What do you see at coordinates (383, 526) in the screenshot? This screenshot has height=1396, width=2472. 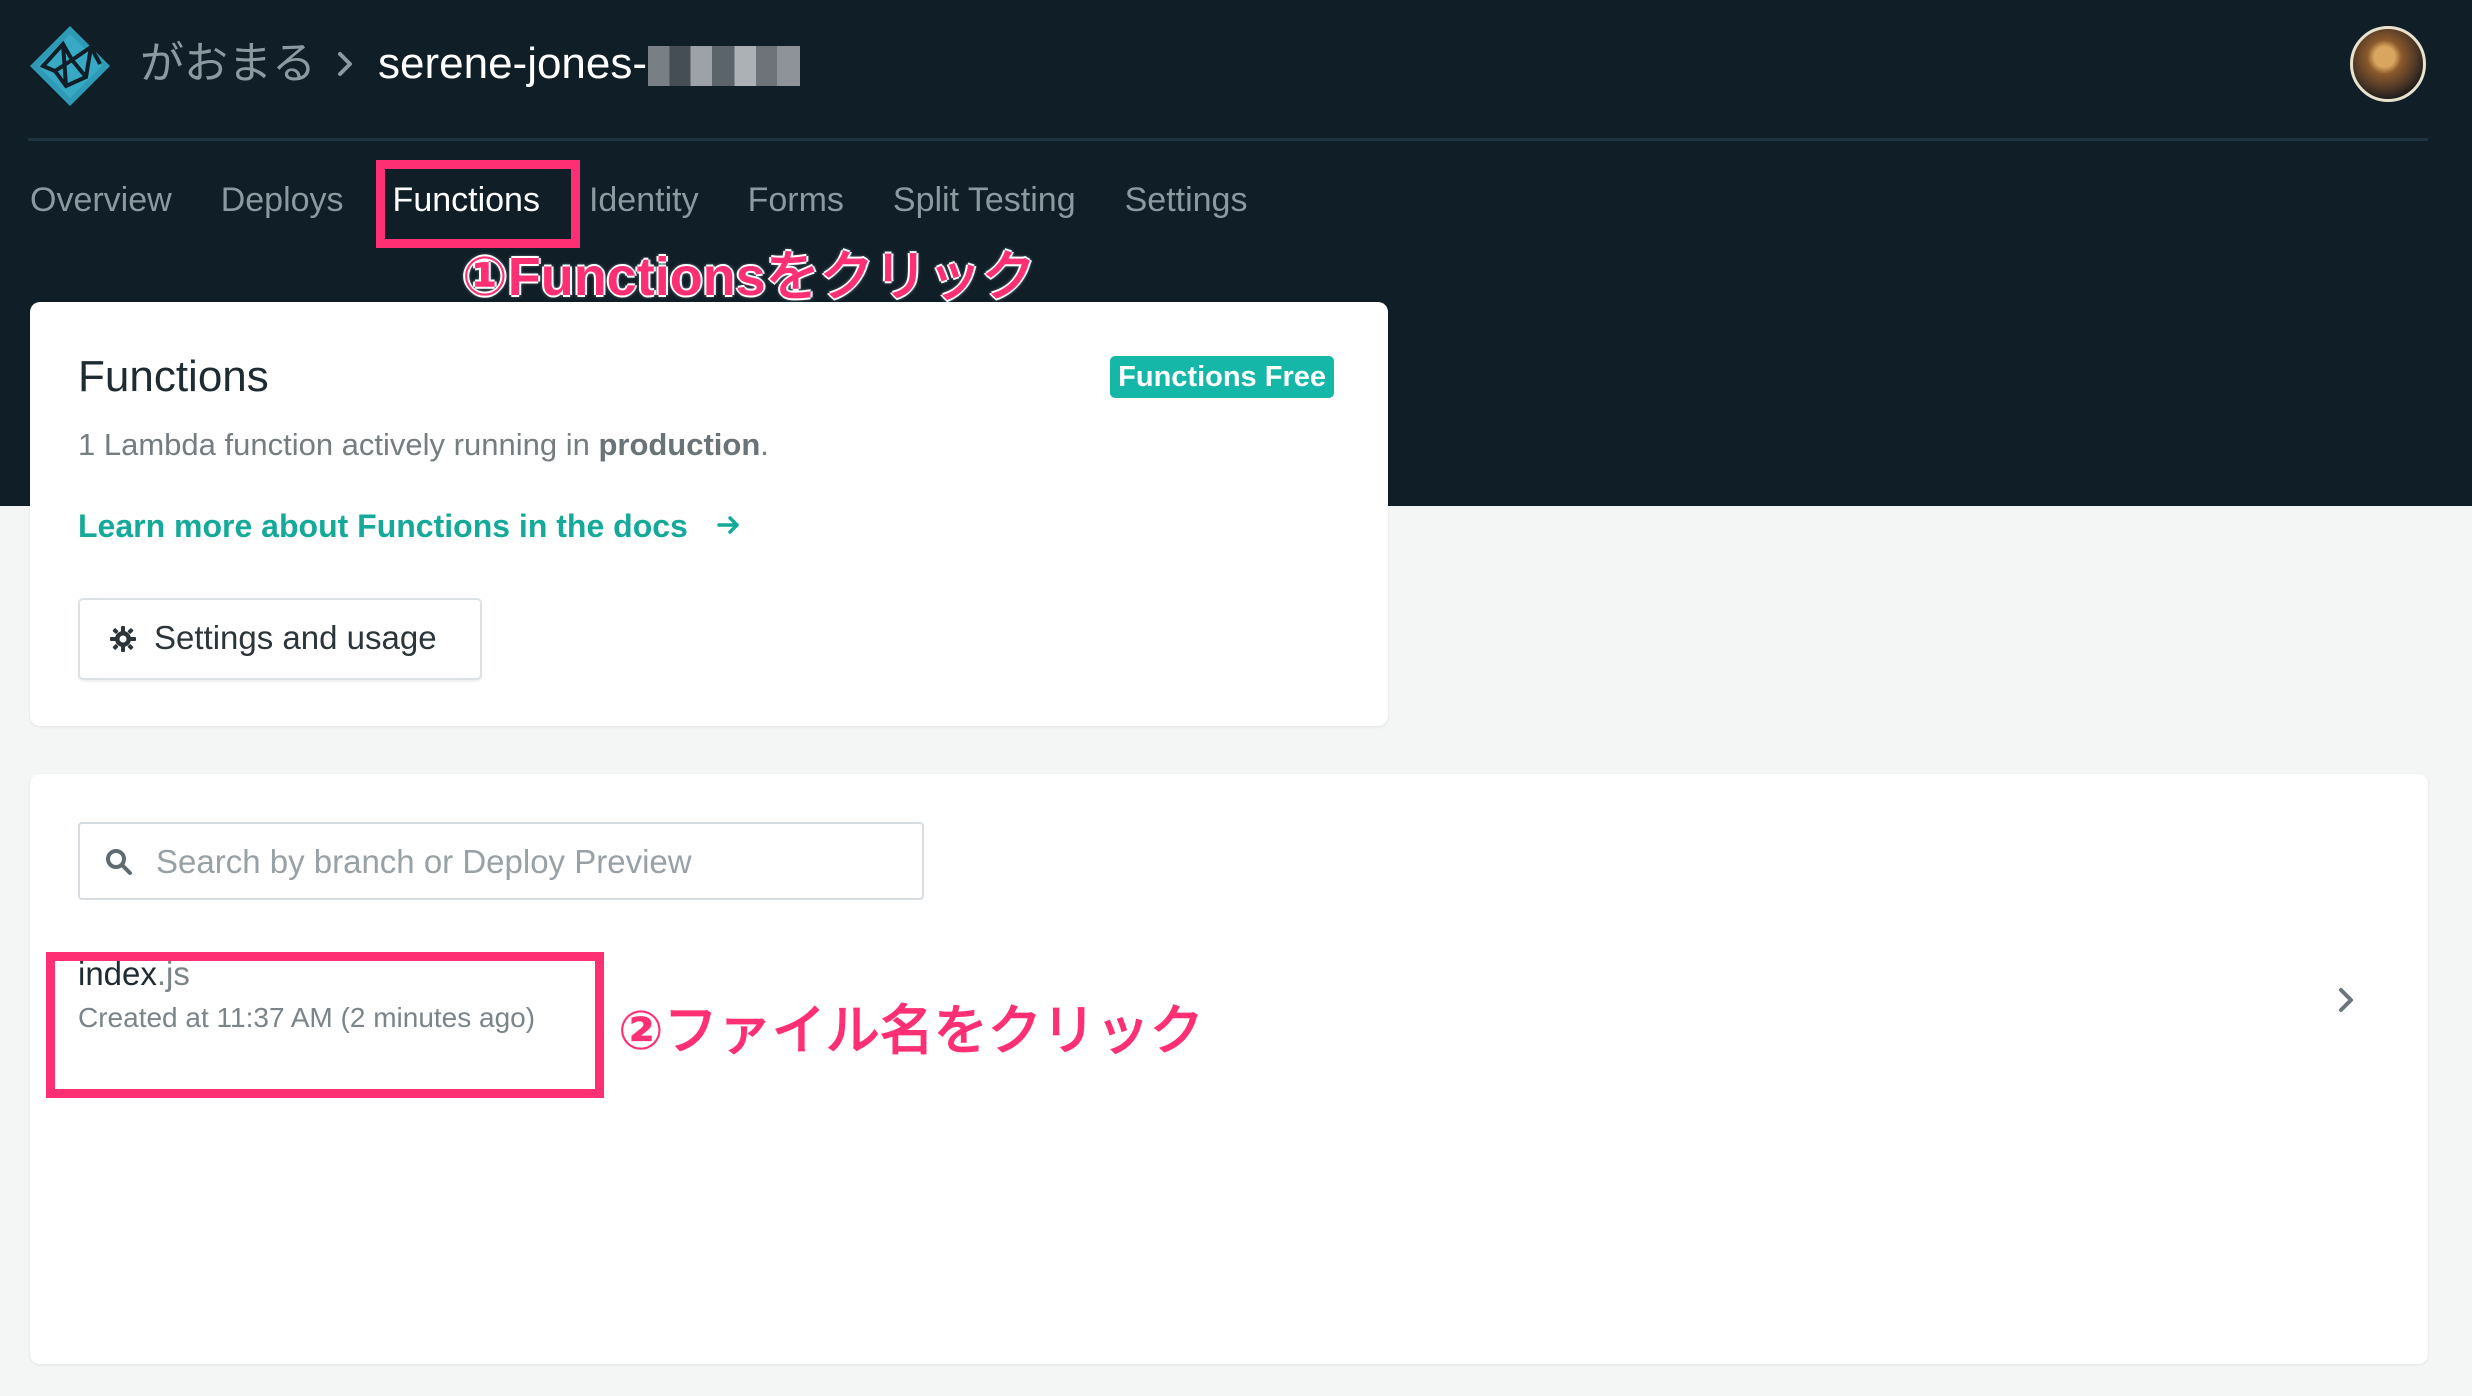 I see `functions-docs-link: Learn more about Functions in the docs` at bounding box center [383, 526].